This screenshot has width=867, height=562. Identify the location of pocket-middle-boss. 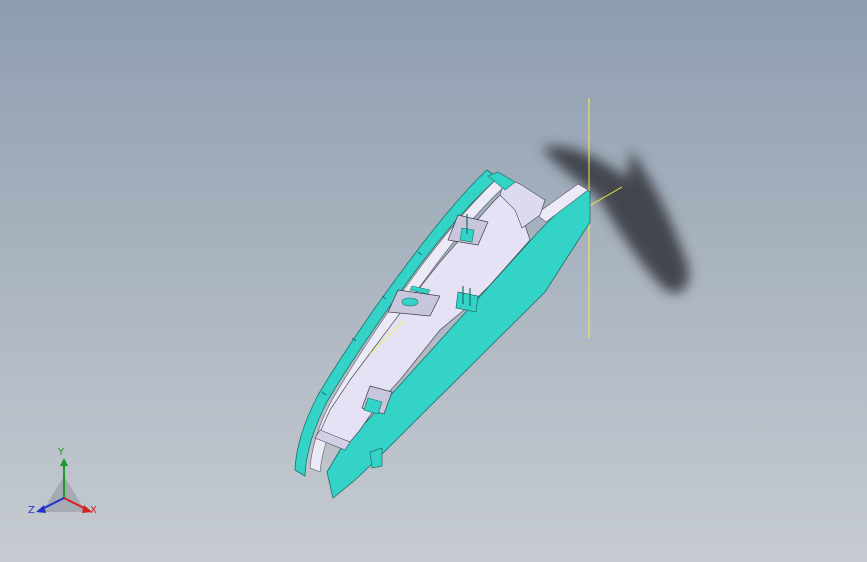
(410, 302).